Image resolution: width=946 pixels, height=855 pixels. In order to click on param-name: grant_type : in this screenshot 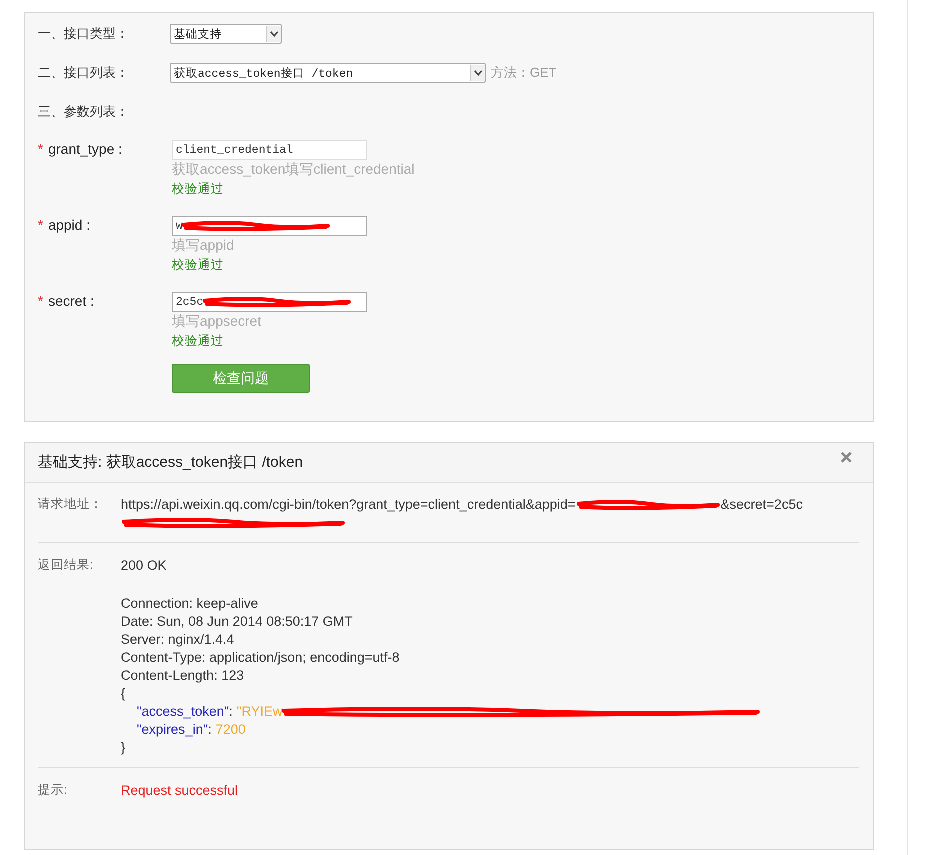, I will do `click(85, 149)`.